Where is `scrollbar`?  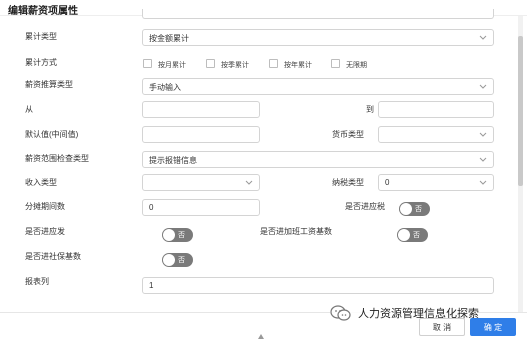 scrollbar is located at coordinates (520, 164).